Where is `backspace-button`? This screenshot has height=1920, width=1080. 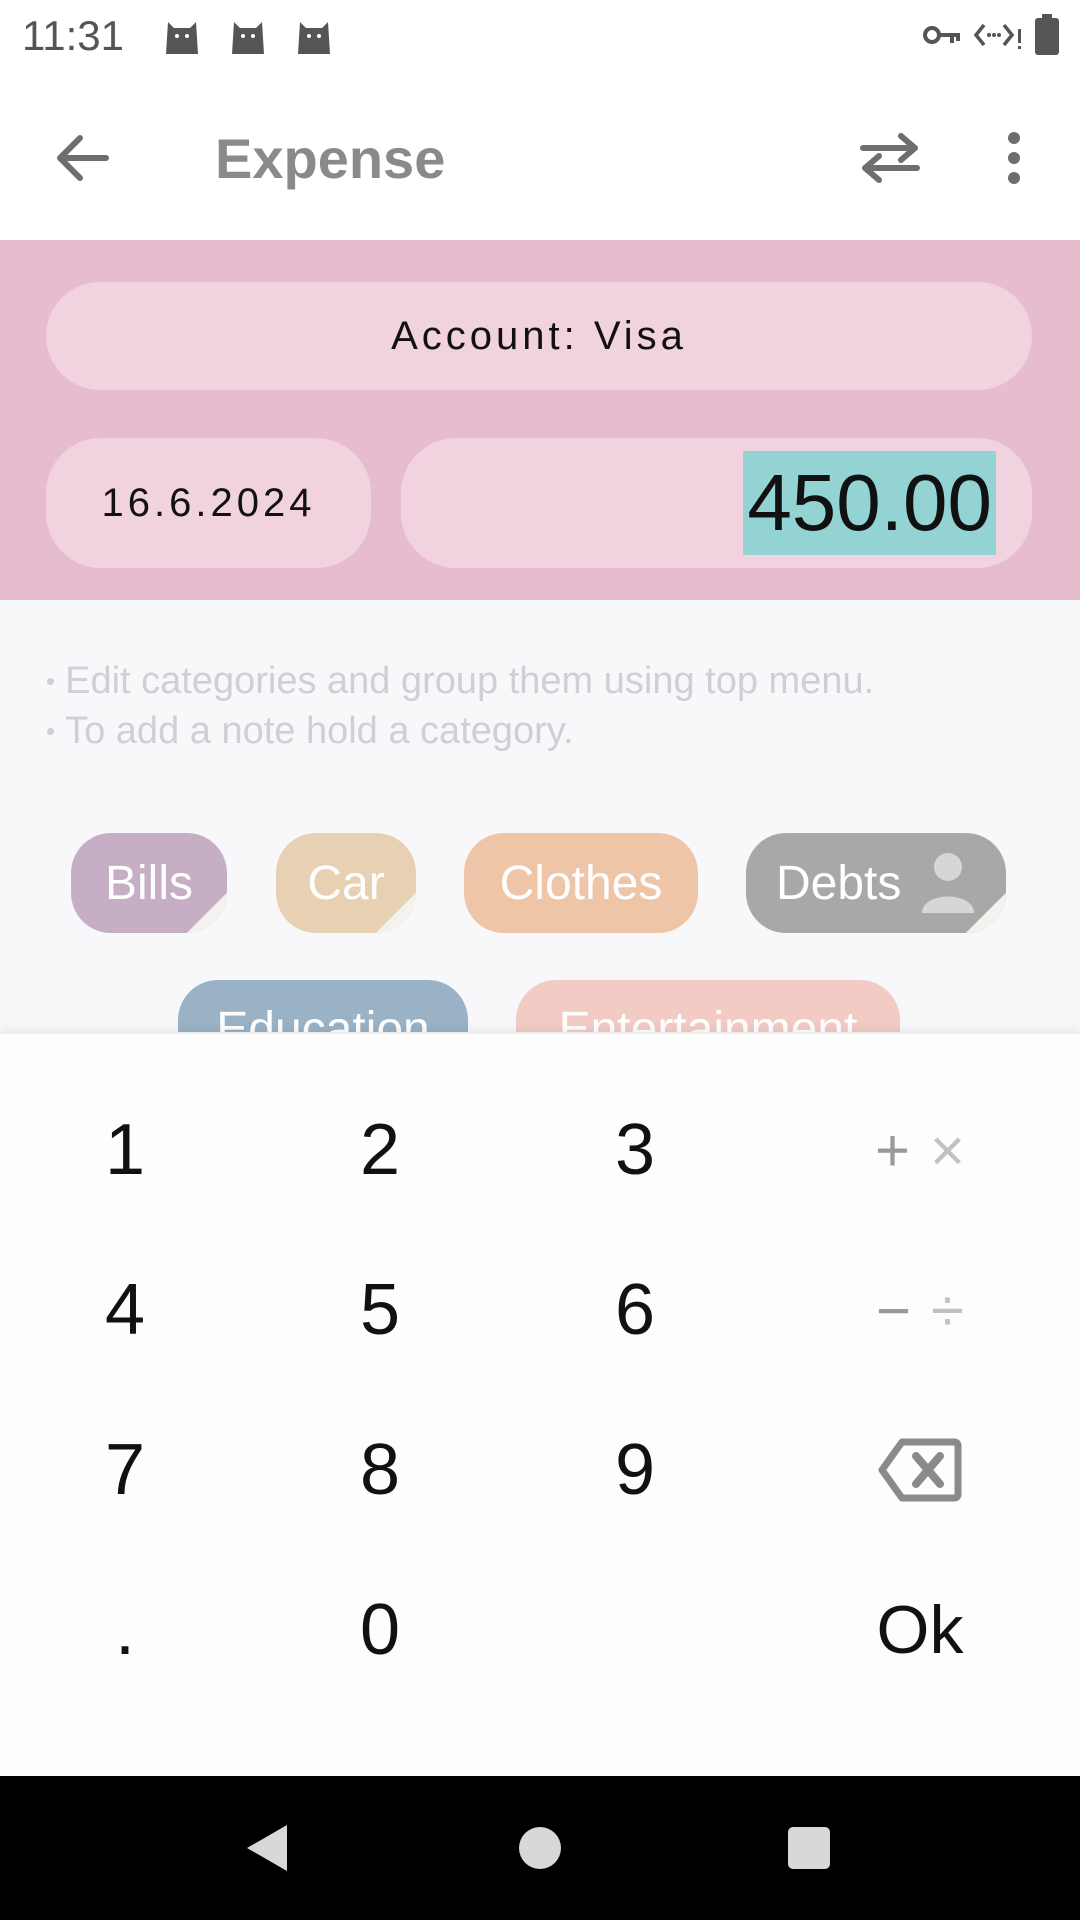 backspace-button is located at coordinates (920, 1470).